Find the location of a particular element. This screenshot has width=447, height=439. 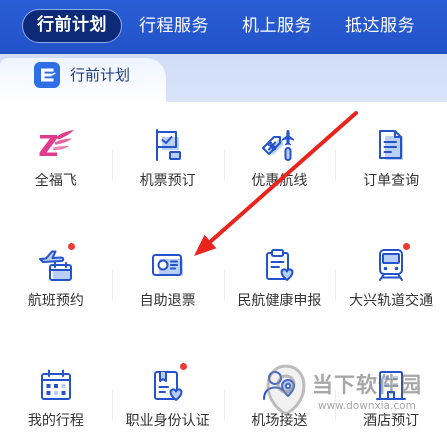

flight-calendar-icon is located at coordinates (56, 263).